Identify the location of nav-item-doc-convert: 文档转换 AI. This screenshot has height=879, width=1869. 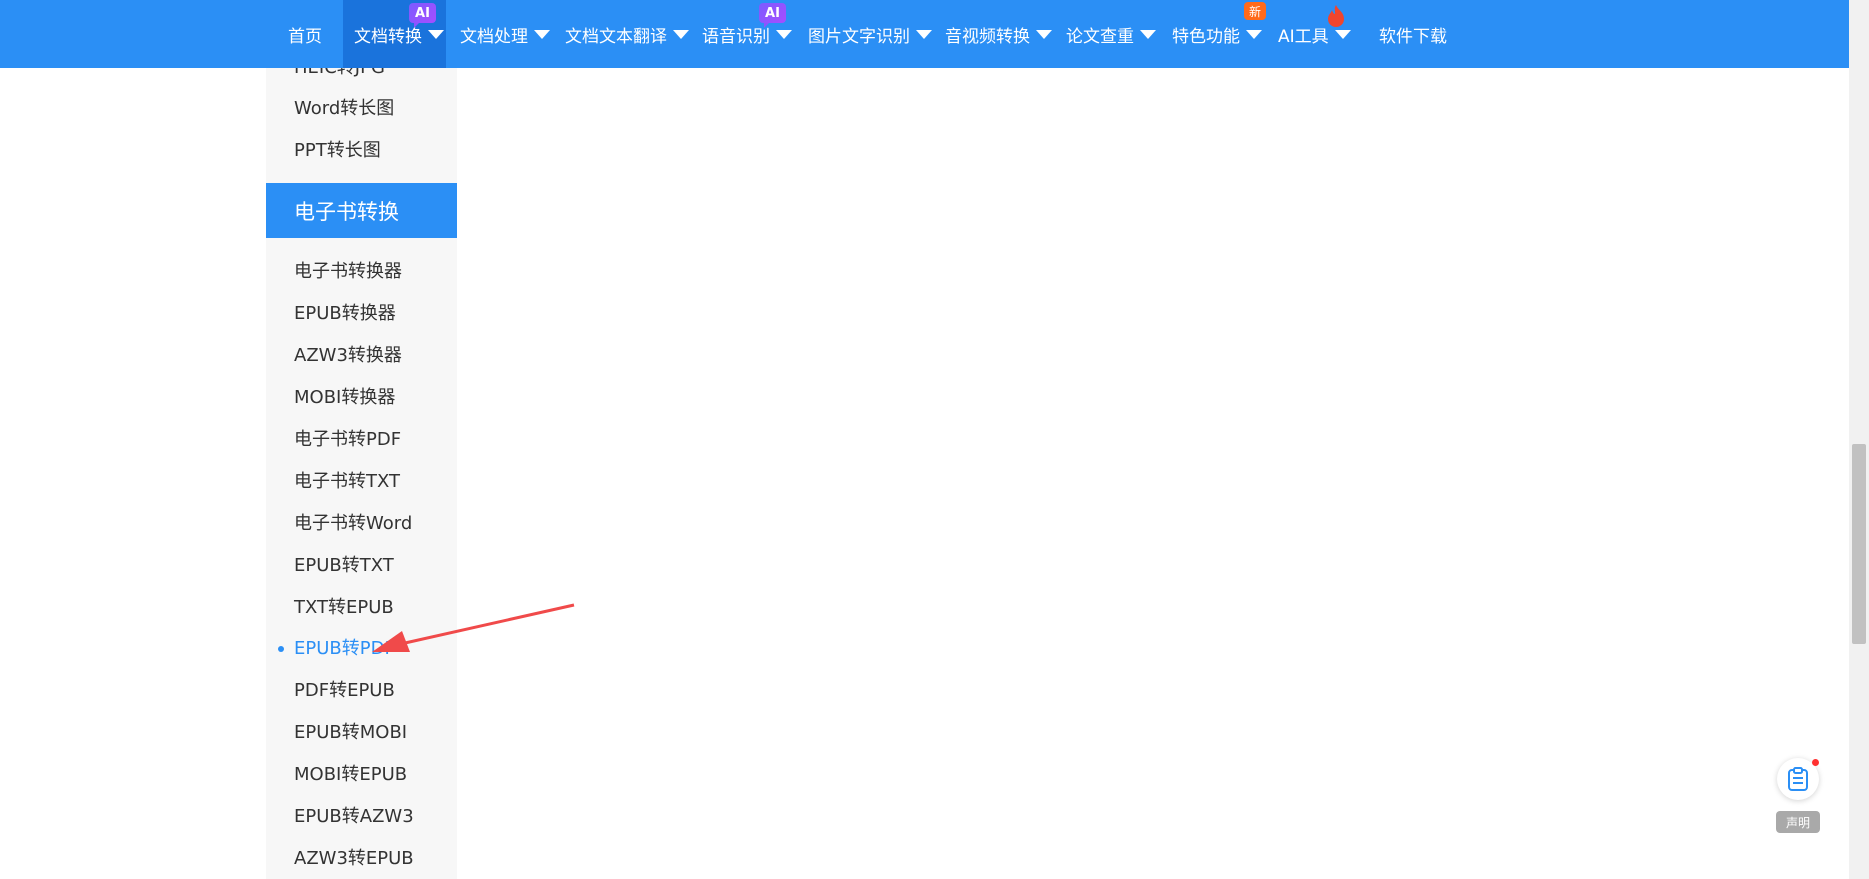
(394, 34).